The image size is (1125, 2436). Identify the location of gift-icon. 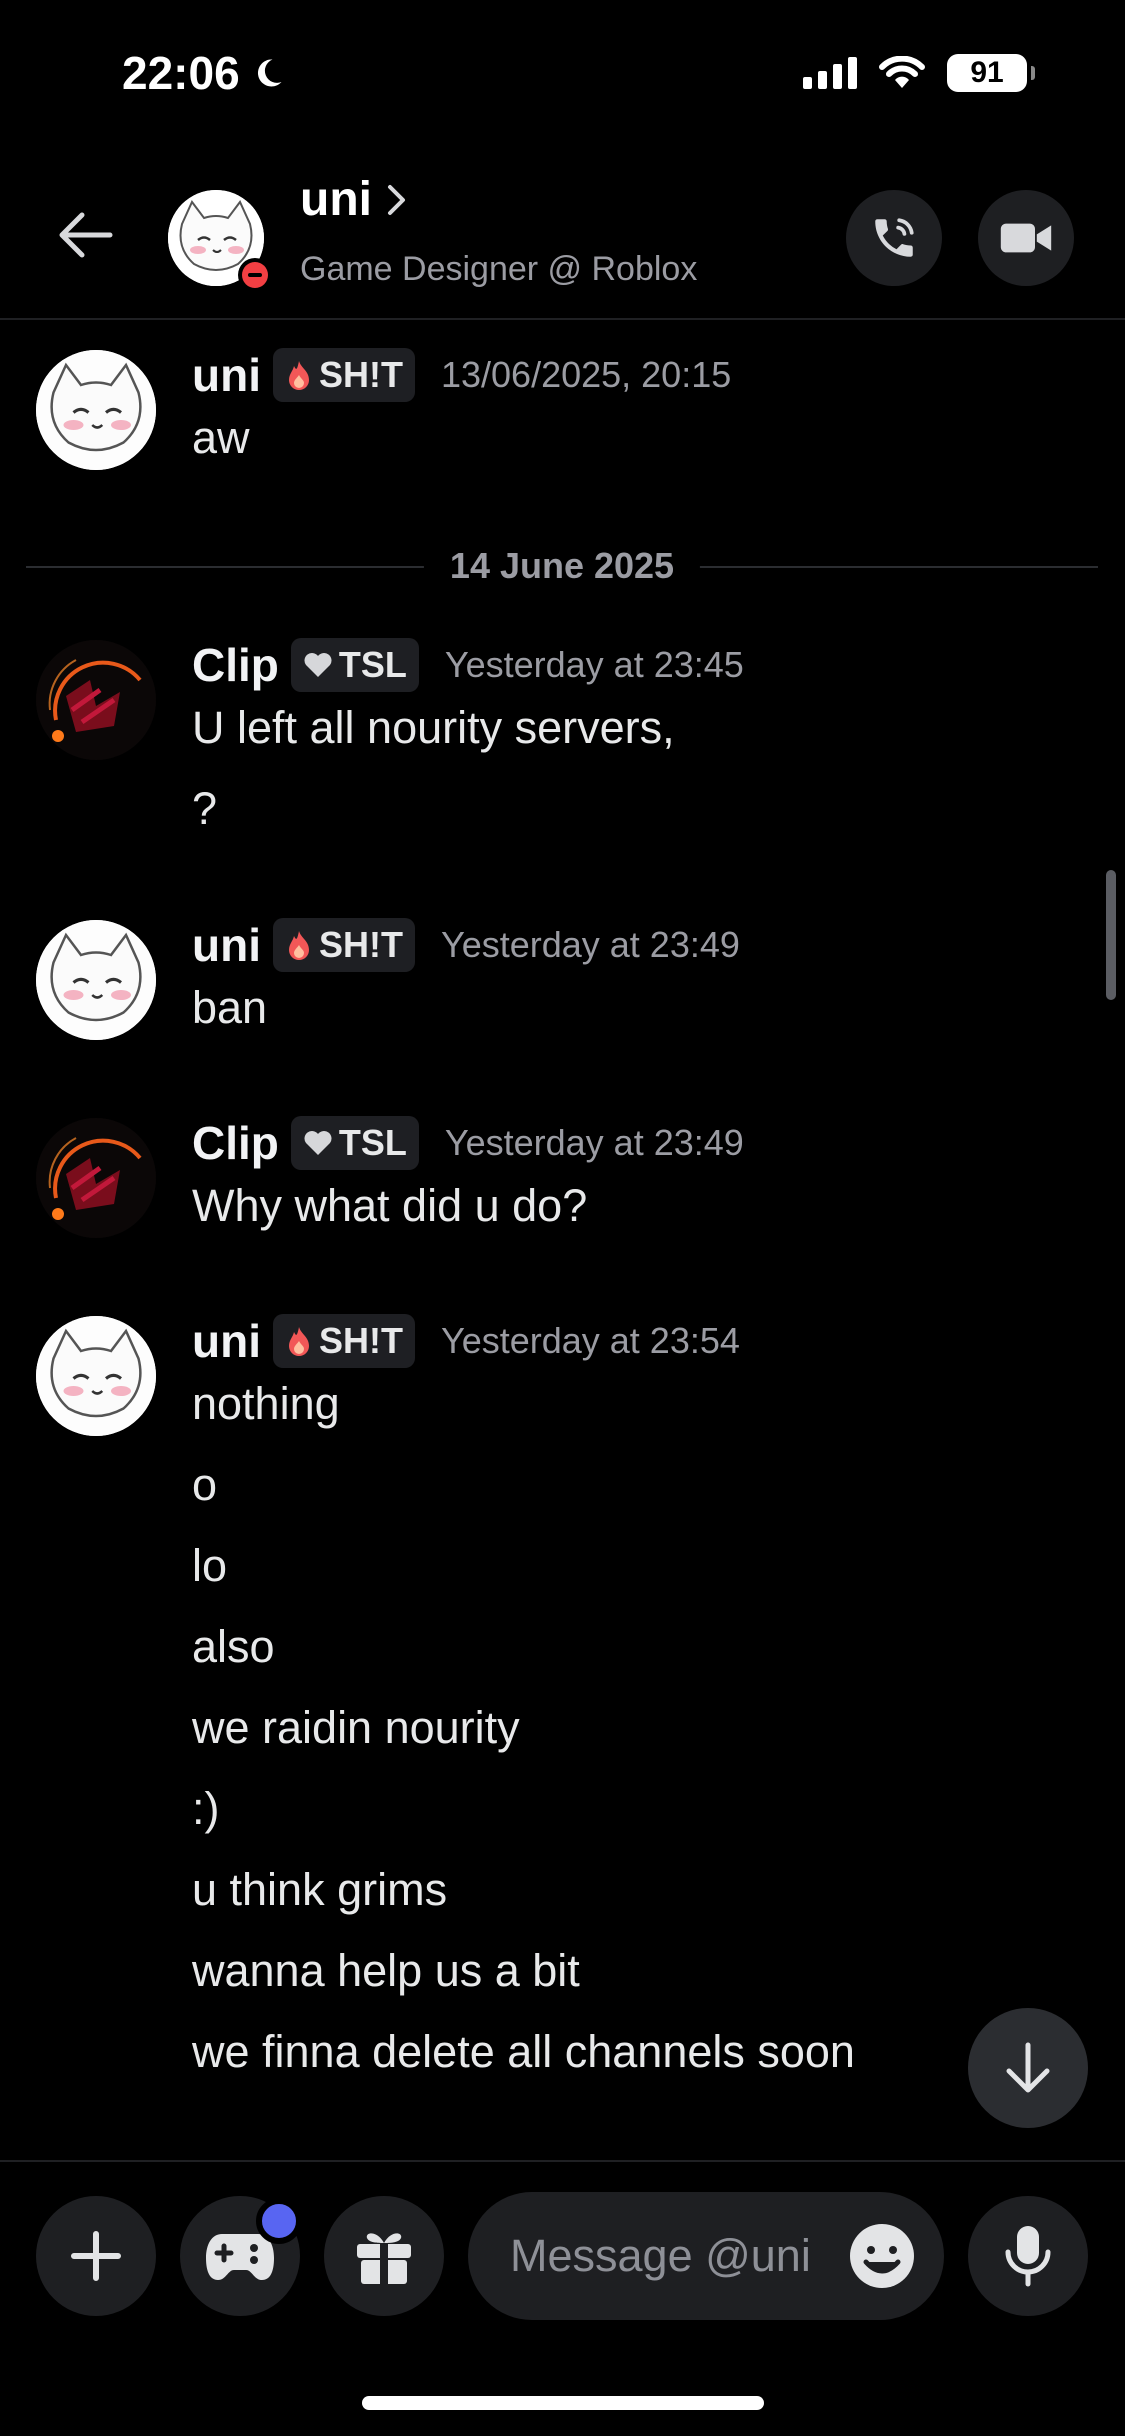
(384, 2258).